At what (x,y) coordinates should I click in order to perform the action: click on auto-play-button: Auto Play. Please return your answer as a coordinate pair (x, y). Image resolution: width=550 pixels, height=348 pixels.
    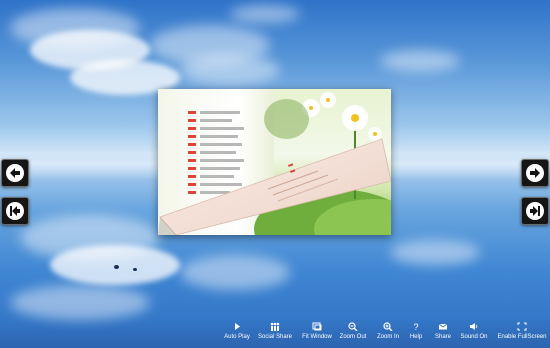
    Looking at the image, I should click on (237, 331).